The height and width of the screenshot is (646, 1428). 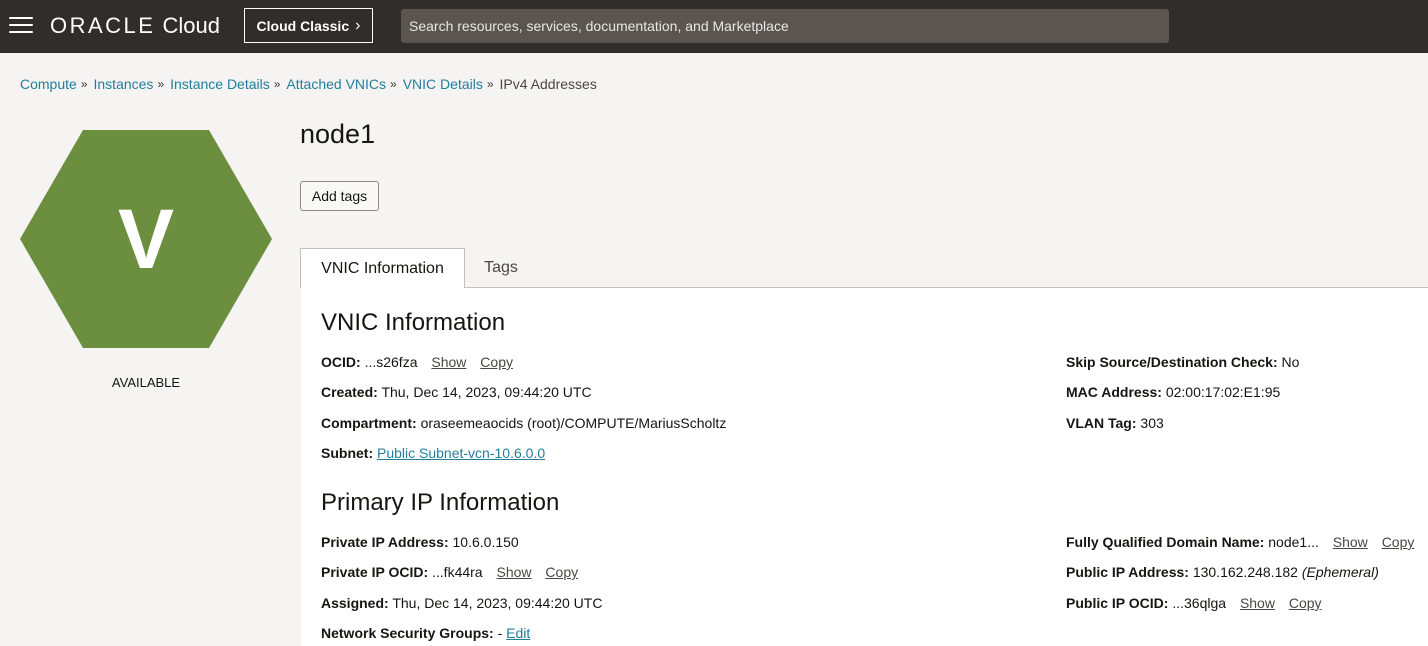 I want to click on compartment-label: Compartment:, so click(x=369, y=423).